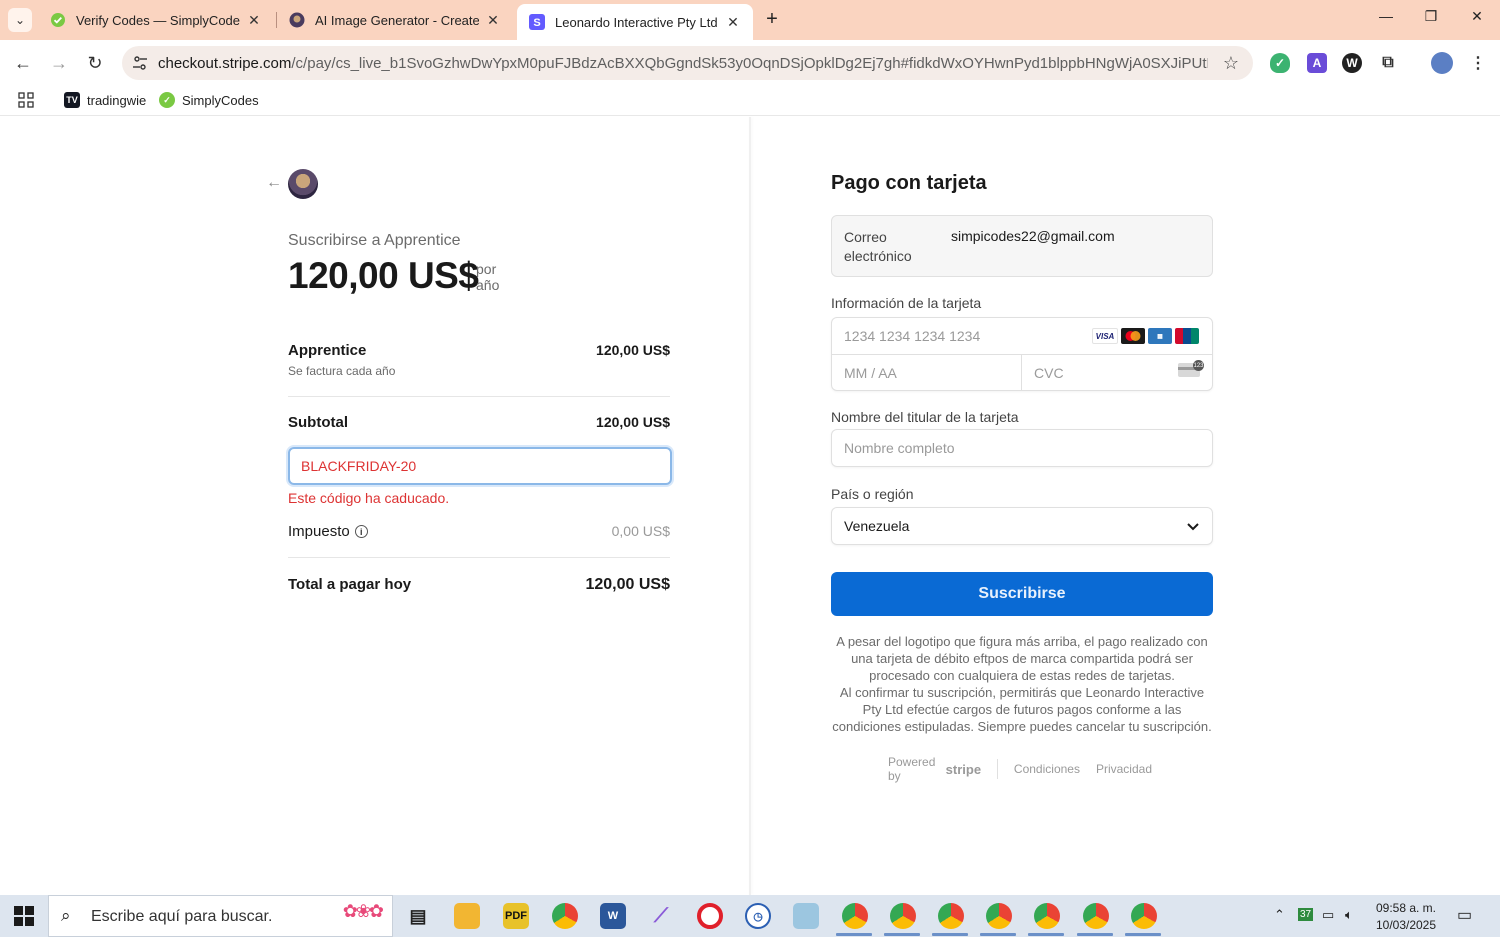 This screenshot has width=1500, height=937. I want to click on flowers-icon: ✿❀✿, so click(363, 911).